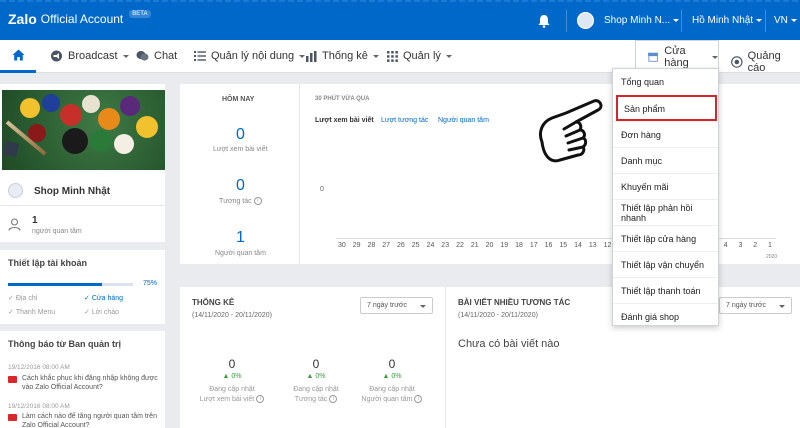  What do you see at coordinates (213, 302) in the screenshot?
I see `period-stats-title: THỐNG KÊ` at bounding box center [213, 302].